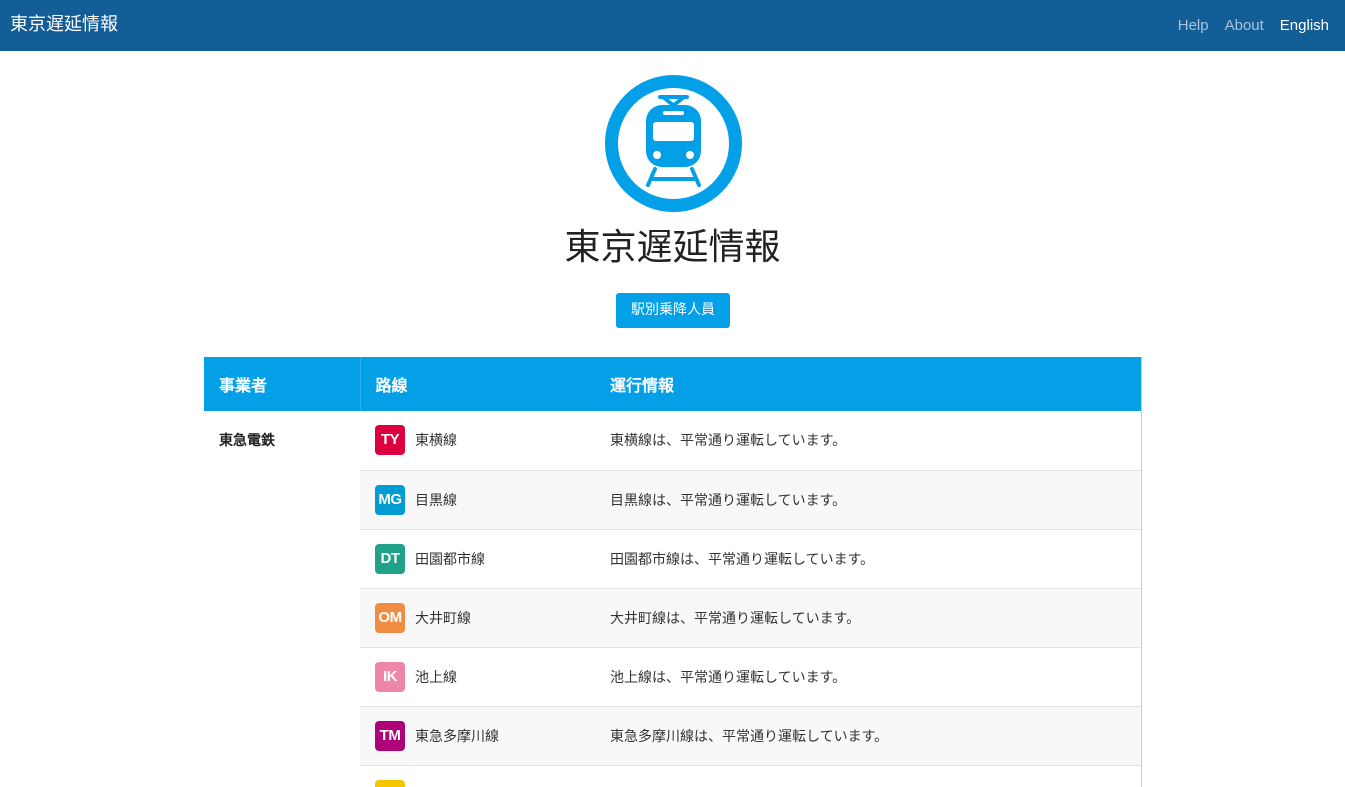  I want to click on line-name: 池上線, so click(436, 677).